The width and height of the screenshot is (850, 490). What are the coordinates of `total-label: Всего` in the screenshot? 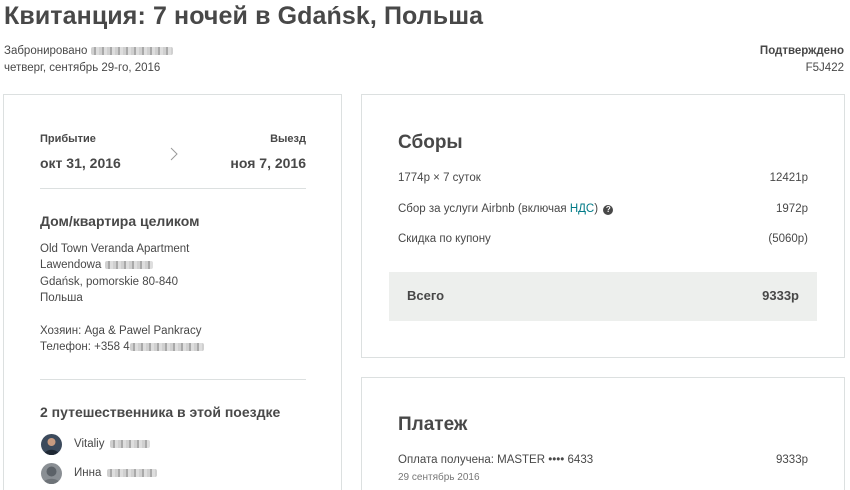 It's located at (426, 295).